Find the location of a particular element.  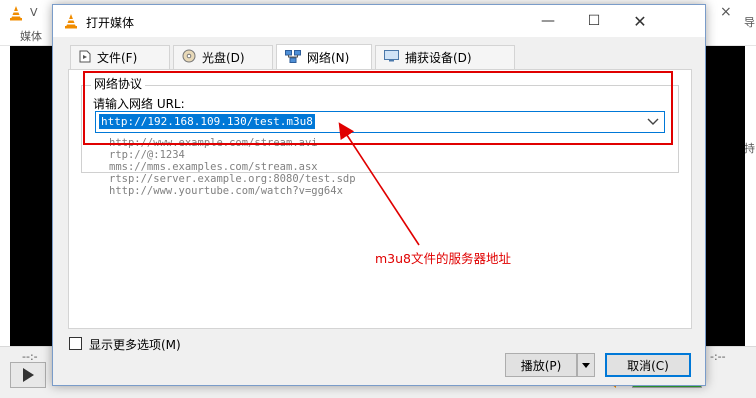

caret-down-icon is located at coordinates (586, 365).